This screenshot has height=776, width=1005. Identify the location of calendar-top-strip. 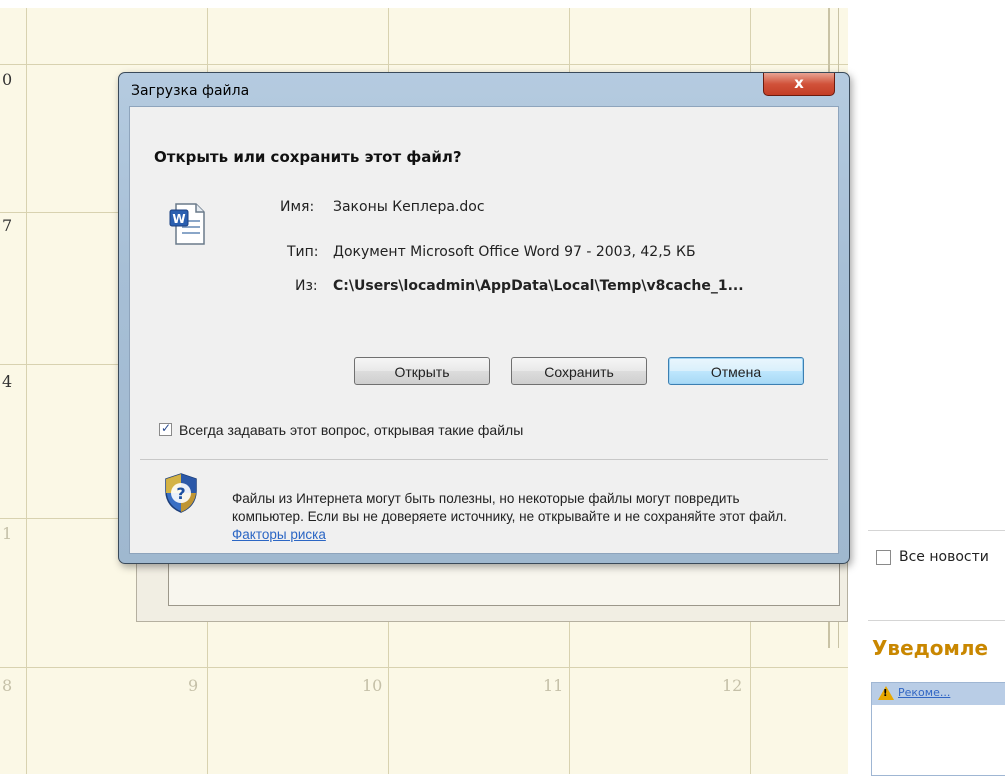
(424, 4).